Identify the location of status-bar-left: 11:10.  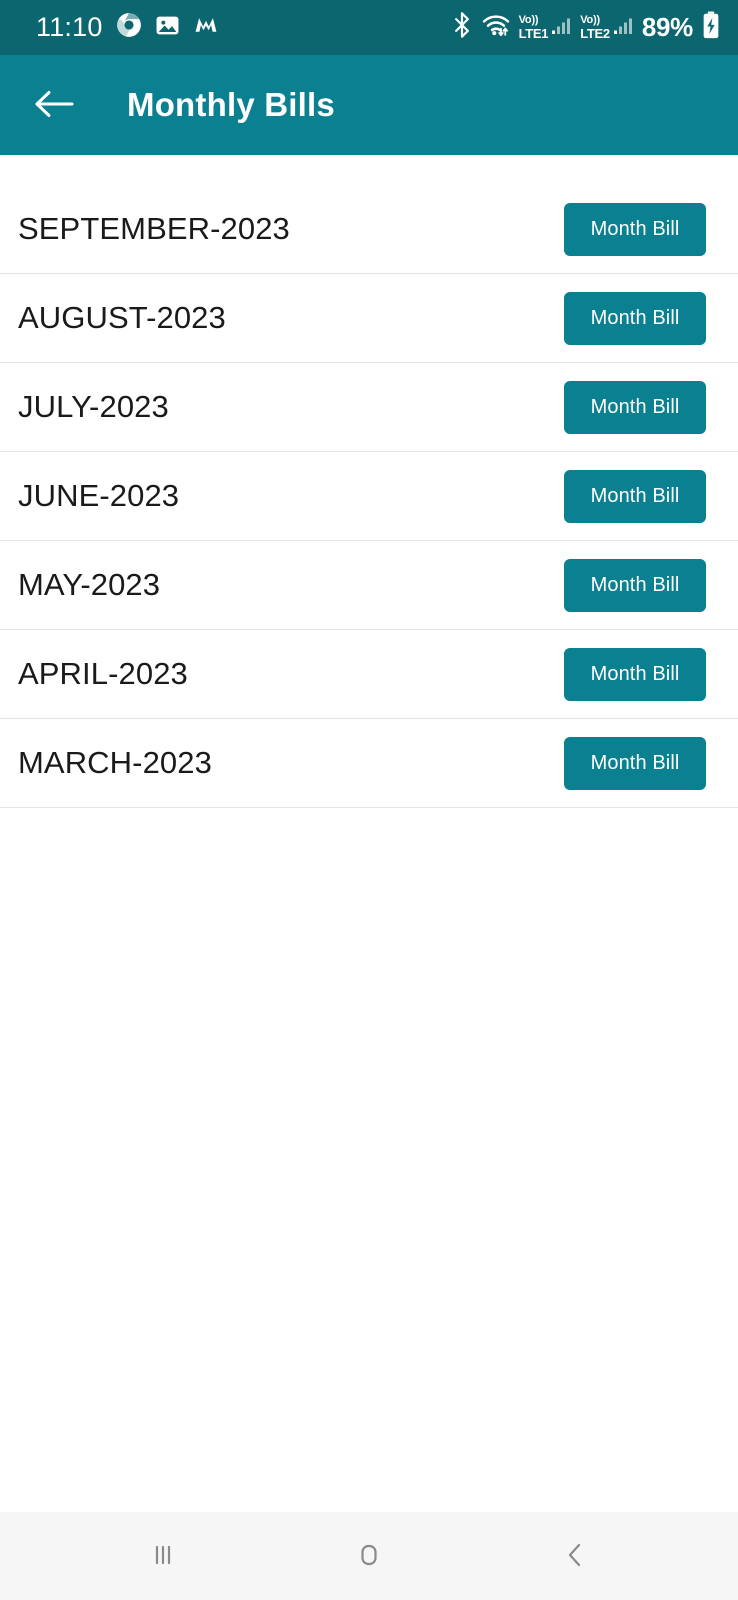
(127, 27).